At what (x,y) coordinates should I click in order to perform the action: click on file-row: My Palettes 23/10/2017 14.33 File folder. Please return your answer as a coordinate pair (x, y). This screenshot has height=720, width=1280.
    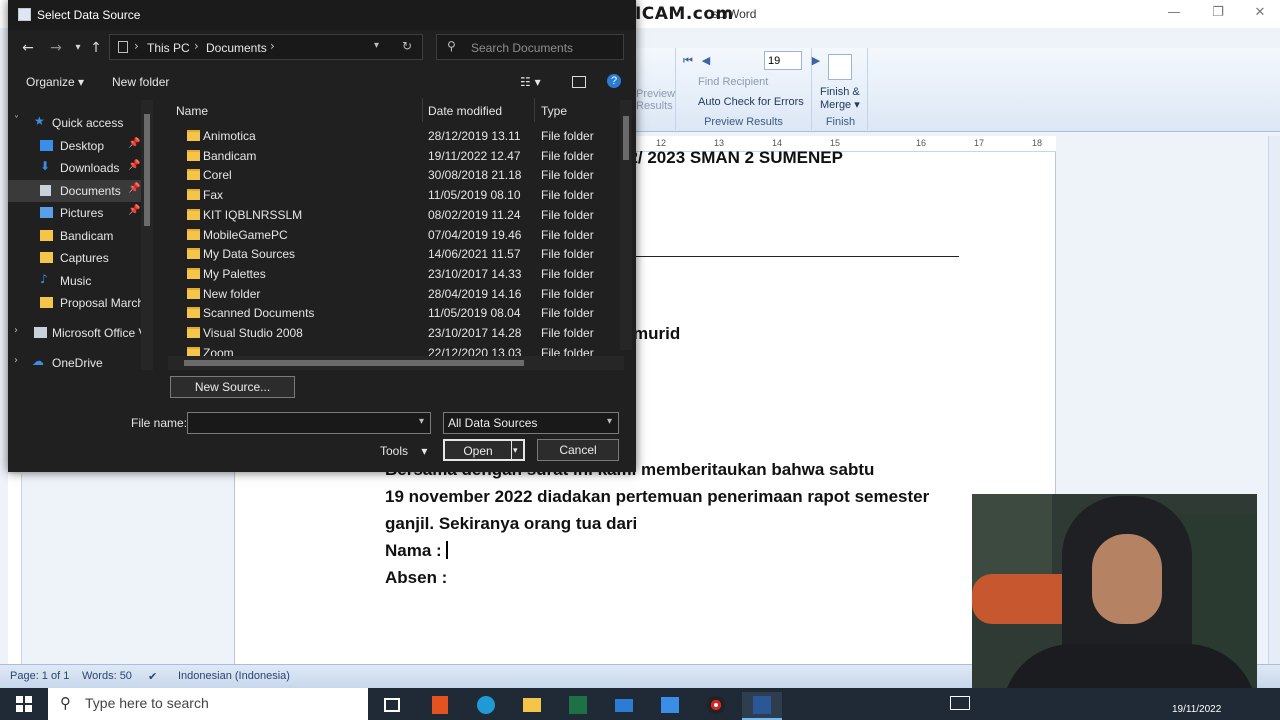
    Looking at the image, I should click on (391, 274).